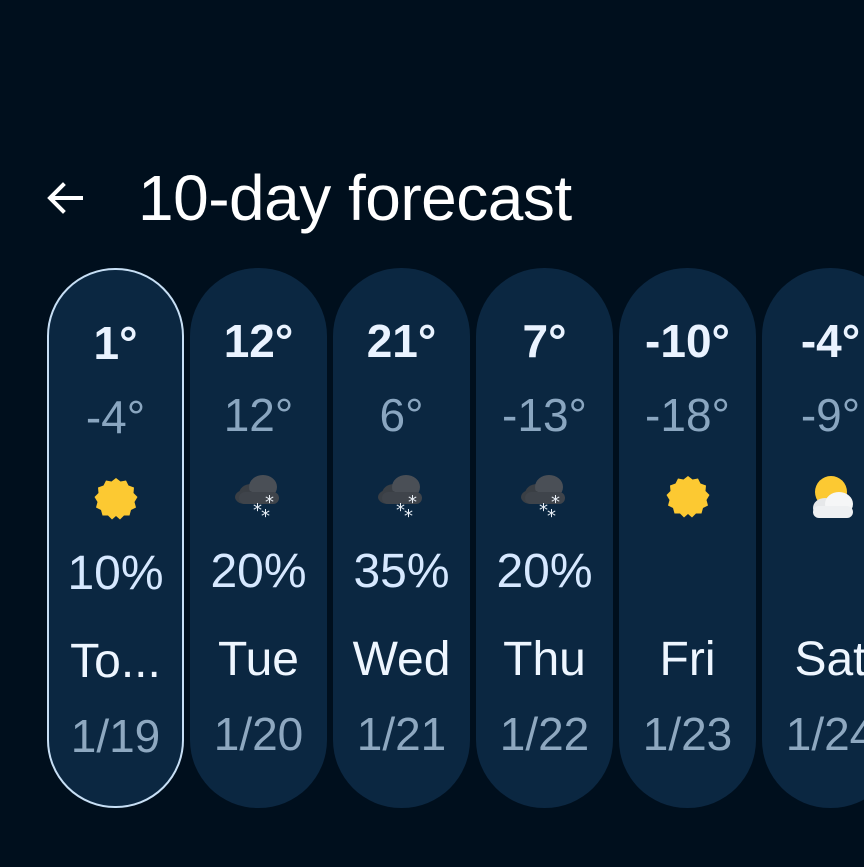 This screenshot has width=864, height=867. I want to click on day-column-3: 7° -13° * * * 20% Thu 1/22, so click(544, 538).